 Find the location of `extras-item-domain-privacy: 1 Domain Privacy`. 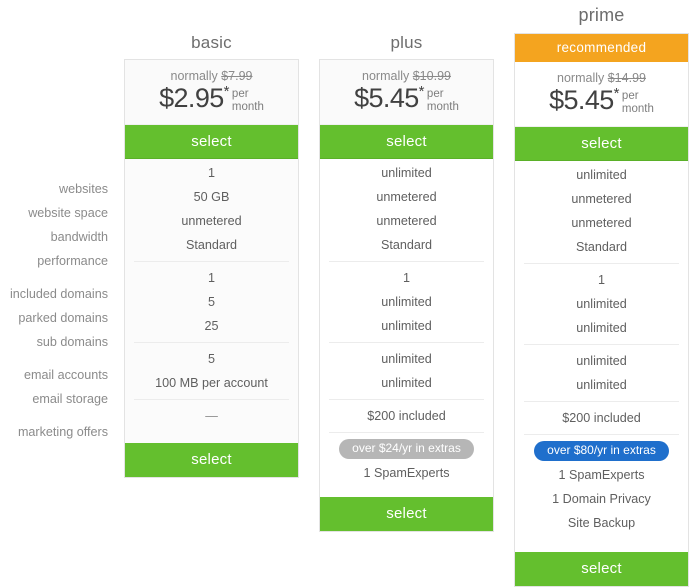

extras-item-domain-privacy: 1 Domain Privacy is located at coordinates (601, 498).